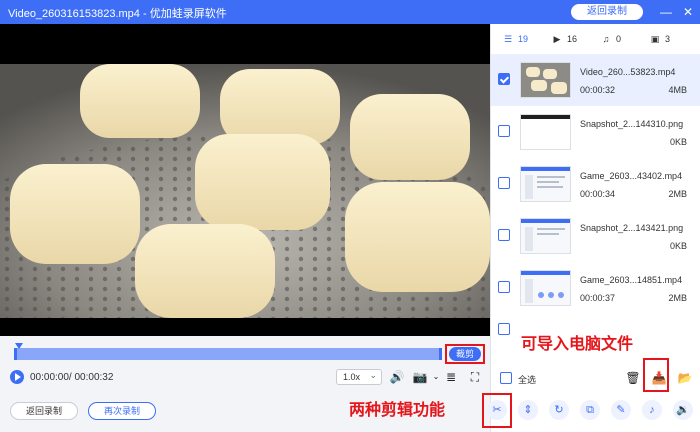 The height and width of the screenshot is (432, 700). What do you see at coordinates (557, 39) in the screenshot?
I see `video-icon: ▶` at bounding box center [557, 39].